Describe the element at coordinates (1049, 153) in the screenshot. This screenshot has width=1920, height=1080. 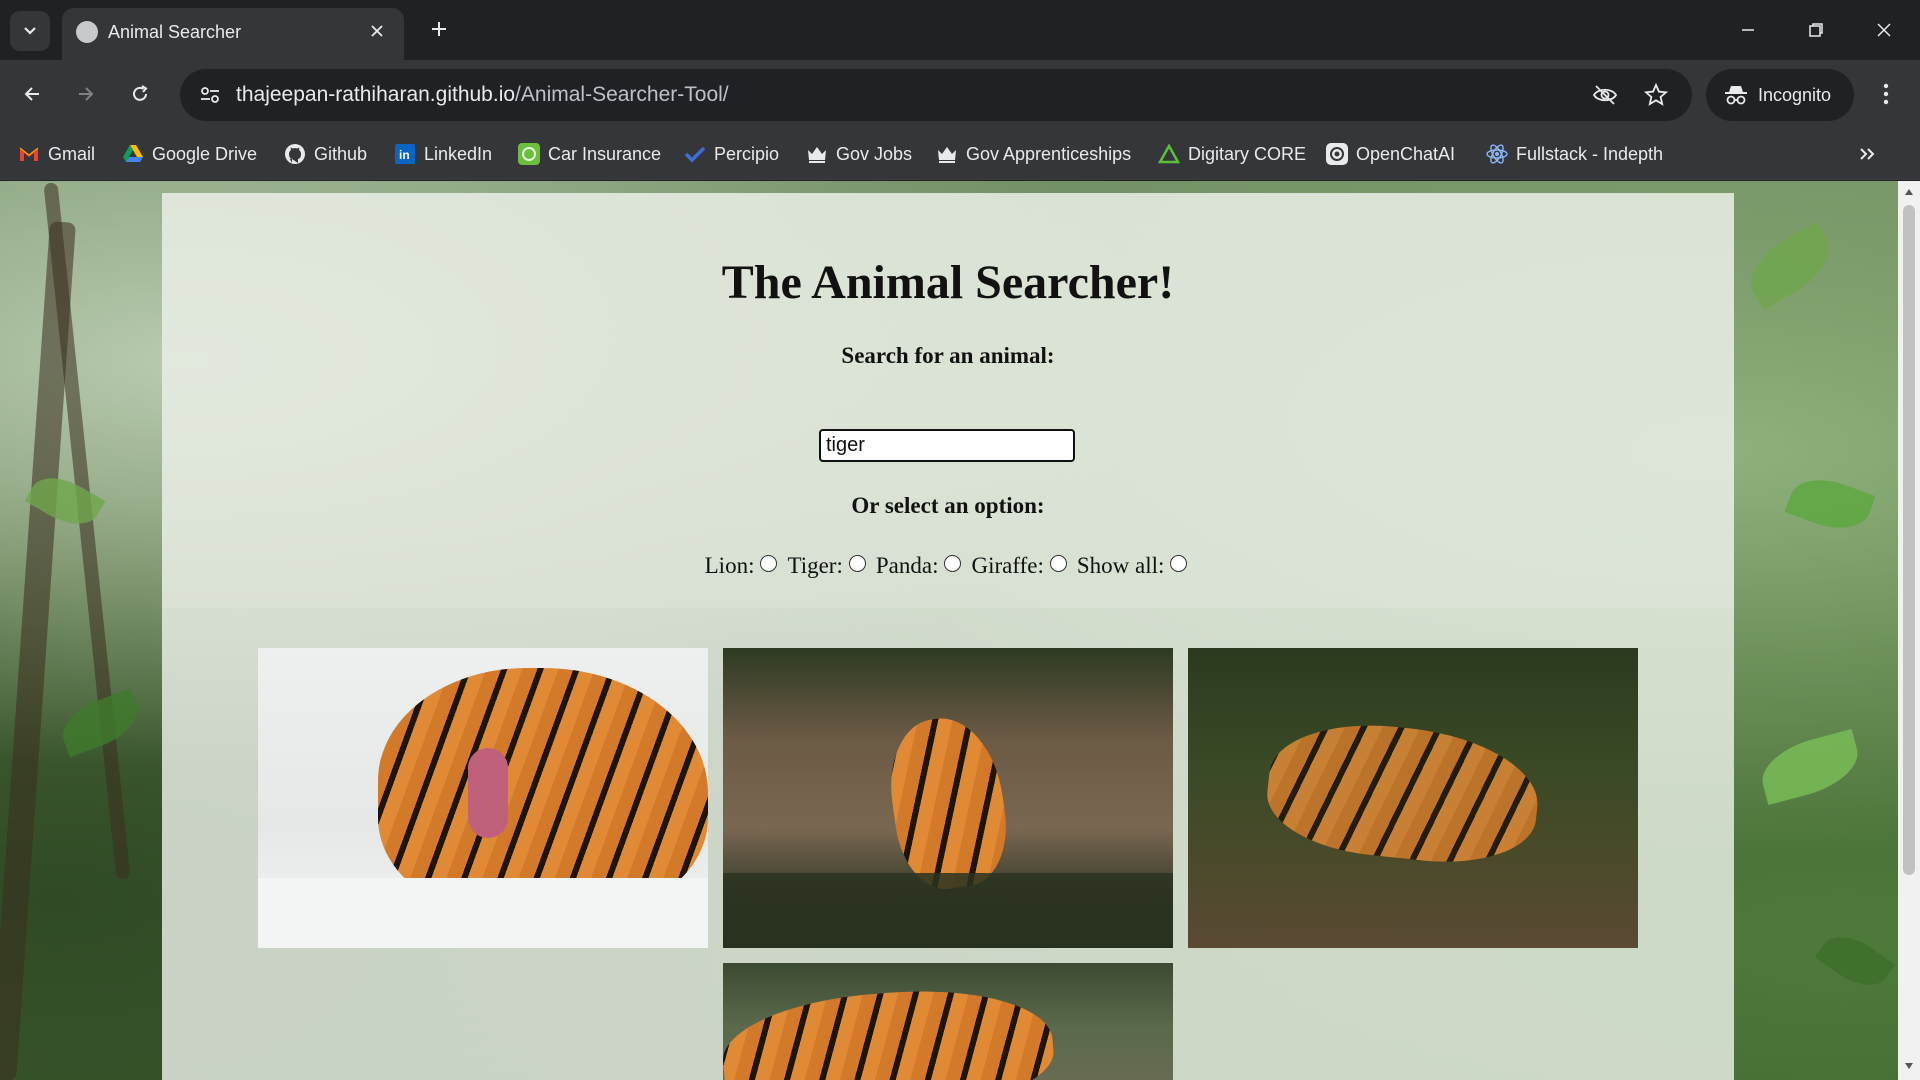
I see `bookmark-label: Gov Apprenticeships` at that location.